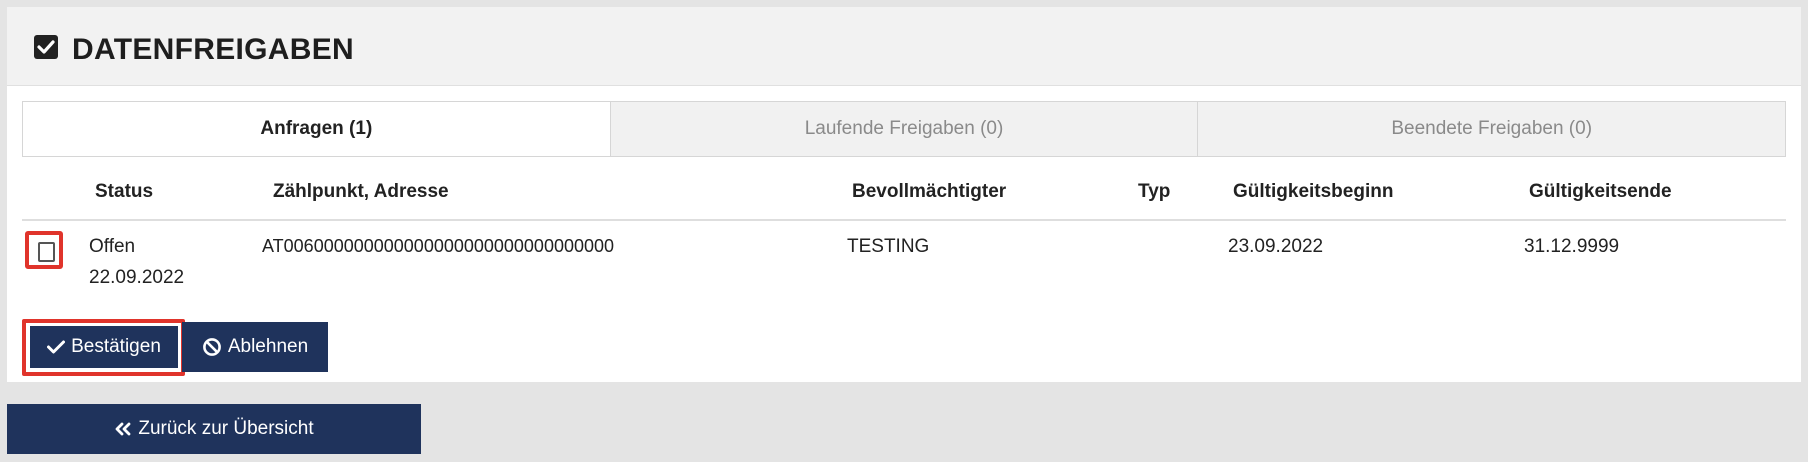  I want to click on tab-beendete-freigaben: Beendete Freigaben (0), so click(1491, 129).